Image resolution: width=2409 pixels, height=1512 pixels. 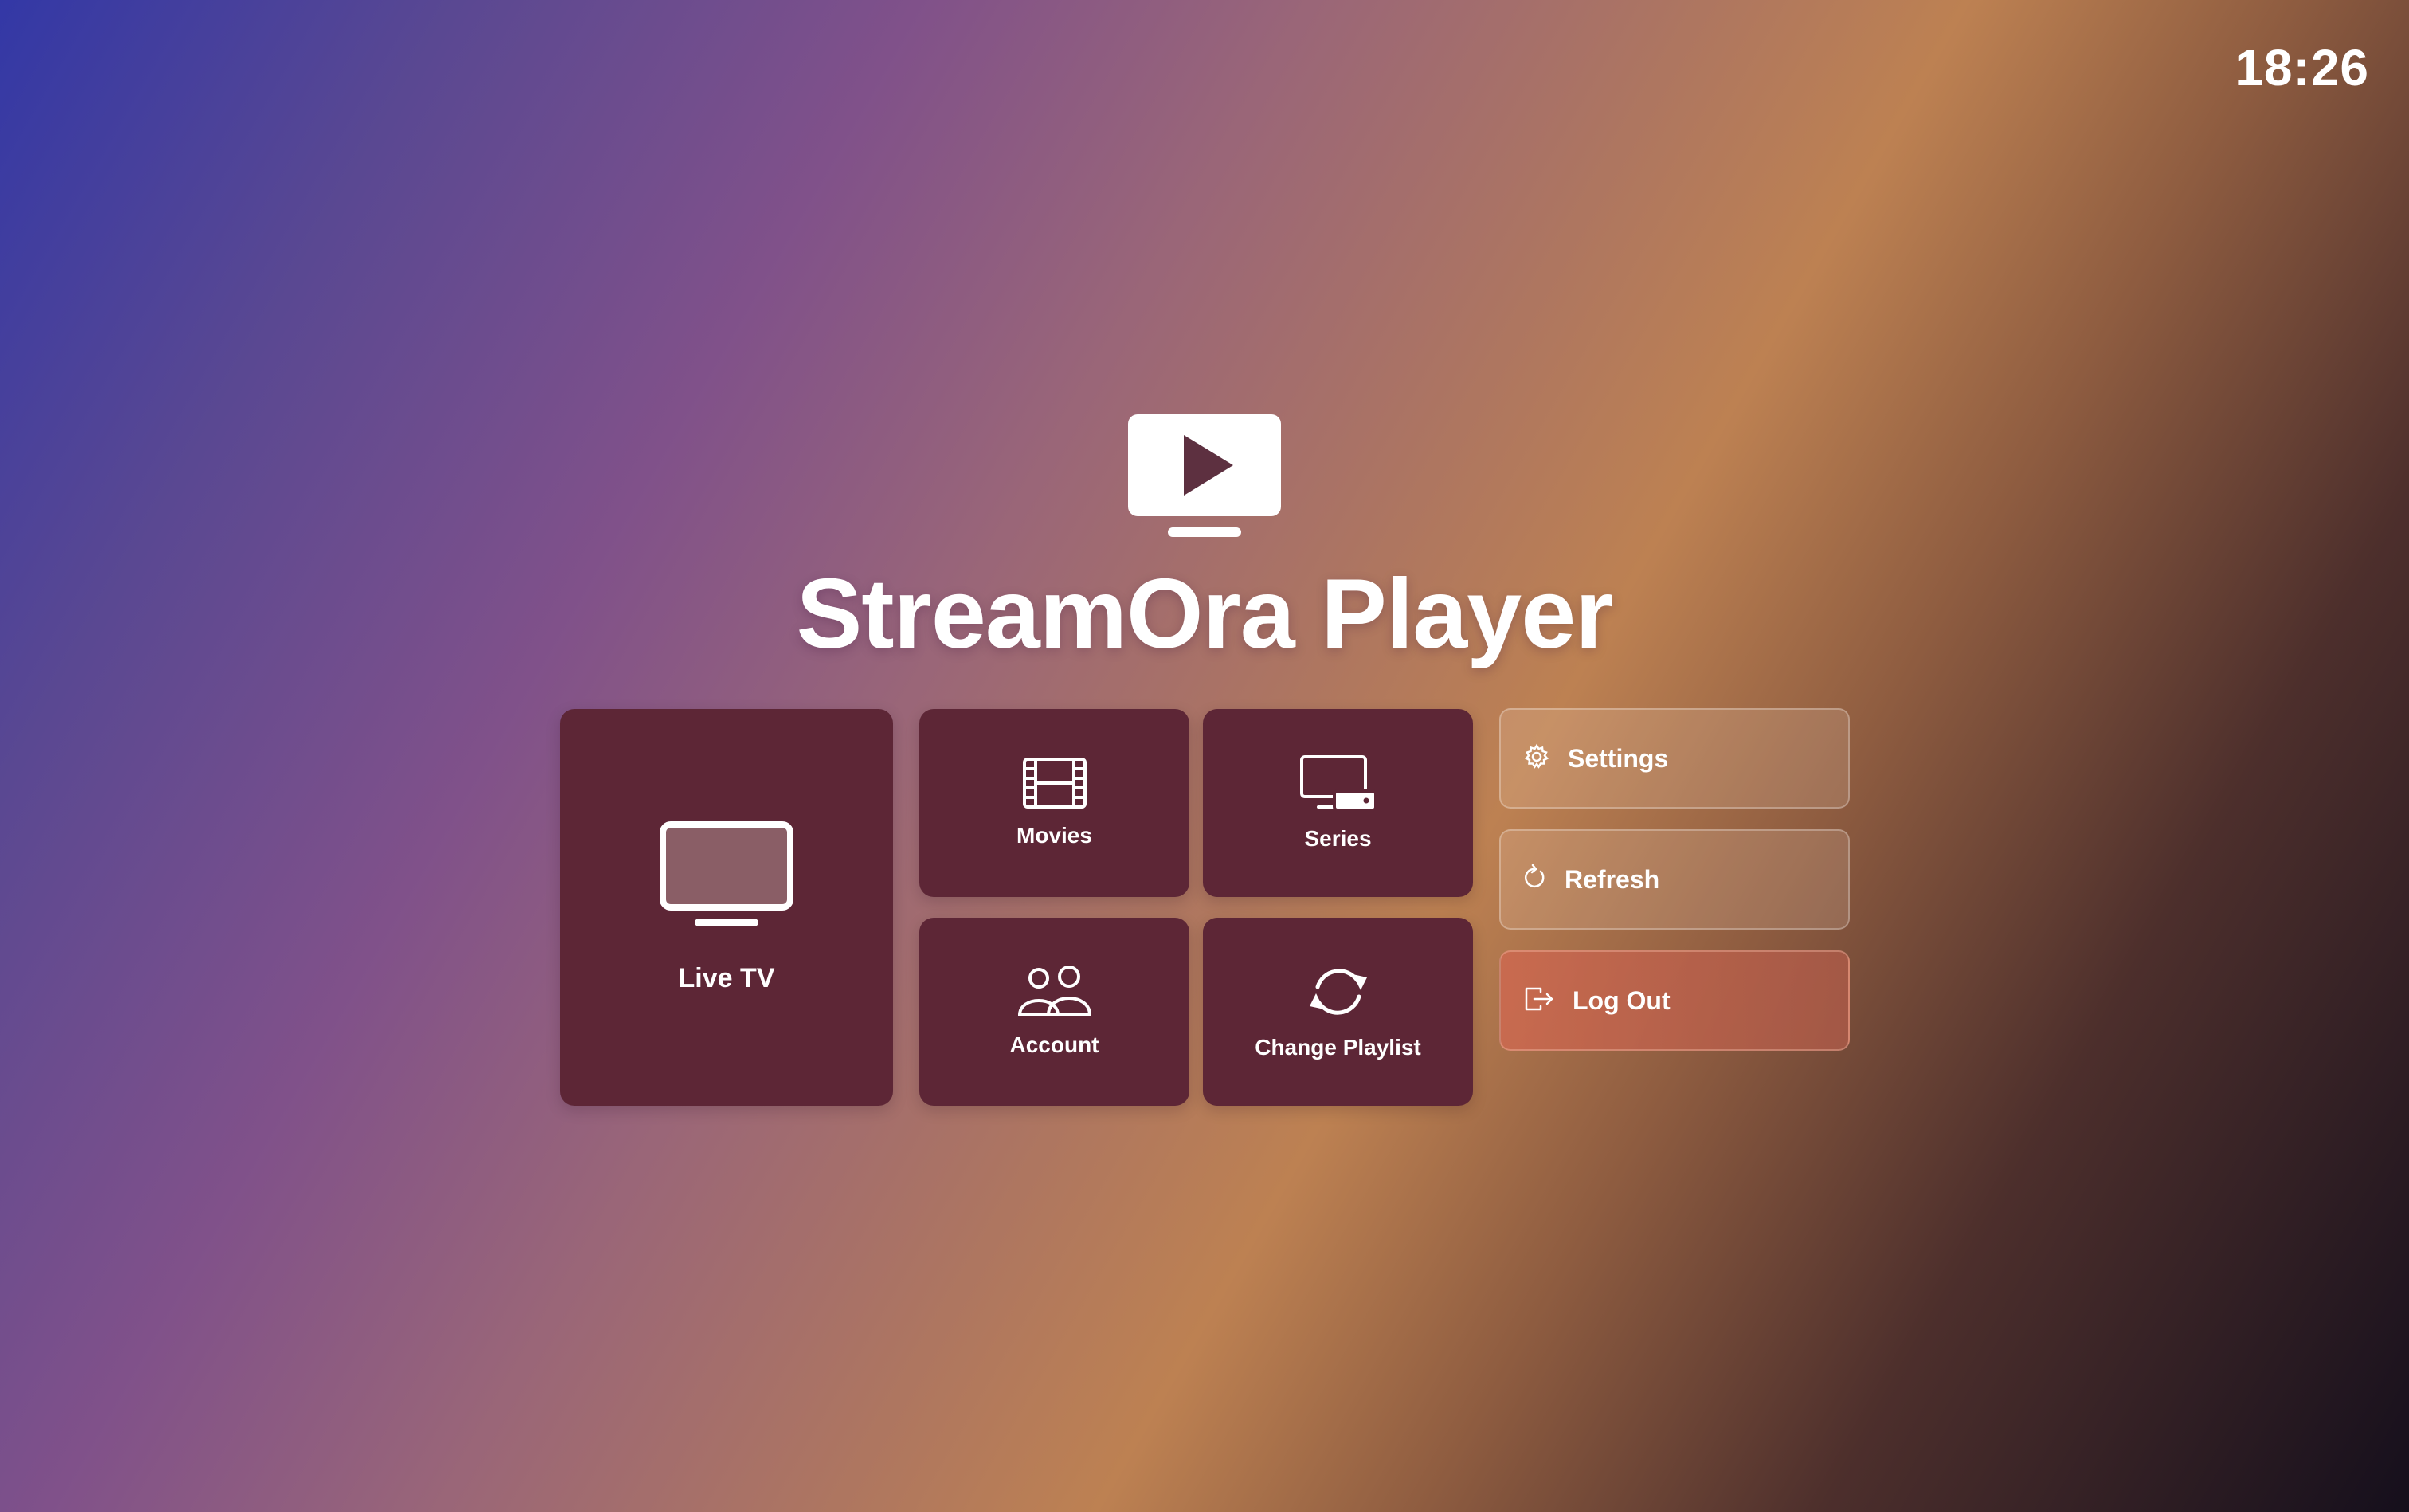 I want to click on tile-account: Account, so click(x=1054, y=1012).